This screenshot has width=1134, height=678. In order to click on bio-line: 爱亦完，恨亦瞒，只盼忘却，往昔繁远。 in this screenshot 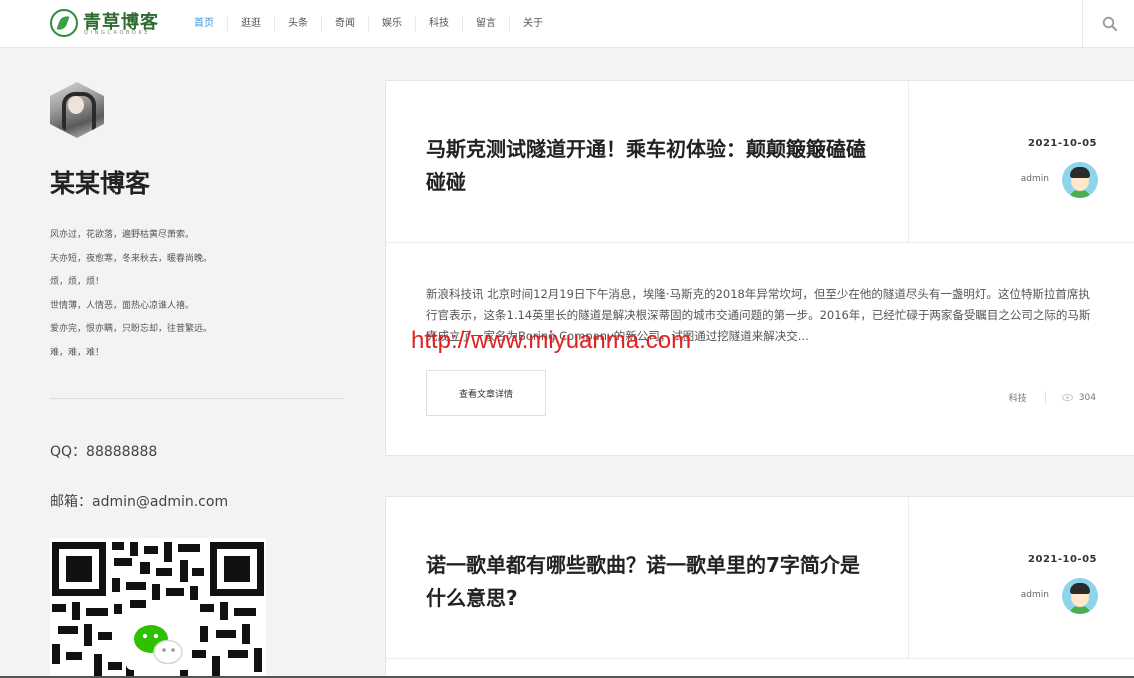, I will do `click(131, 329)`.